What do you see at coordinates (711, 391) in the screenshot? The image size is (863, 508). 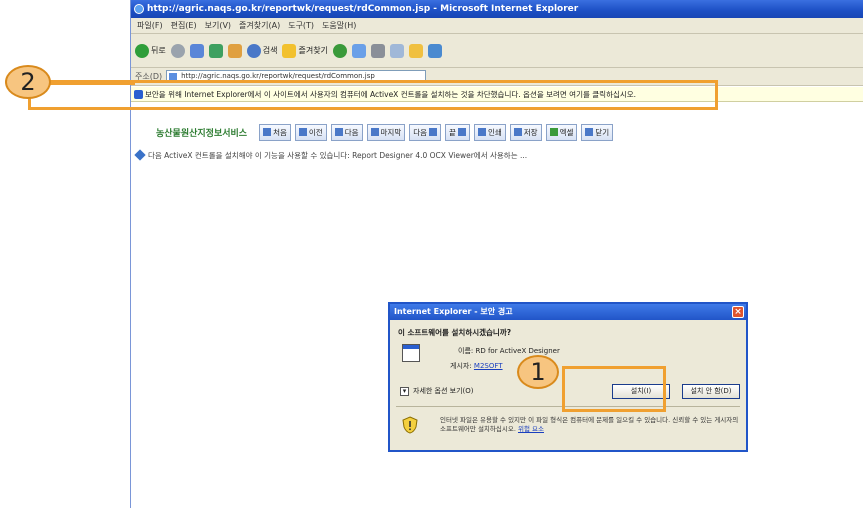 I see `dont-install-button: 설치 안 함(D)` at bounding box center [711, 391].